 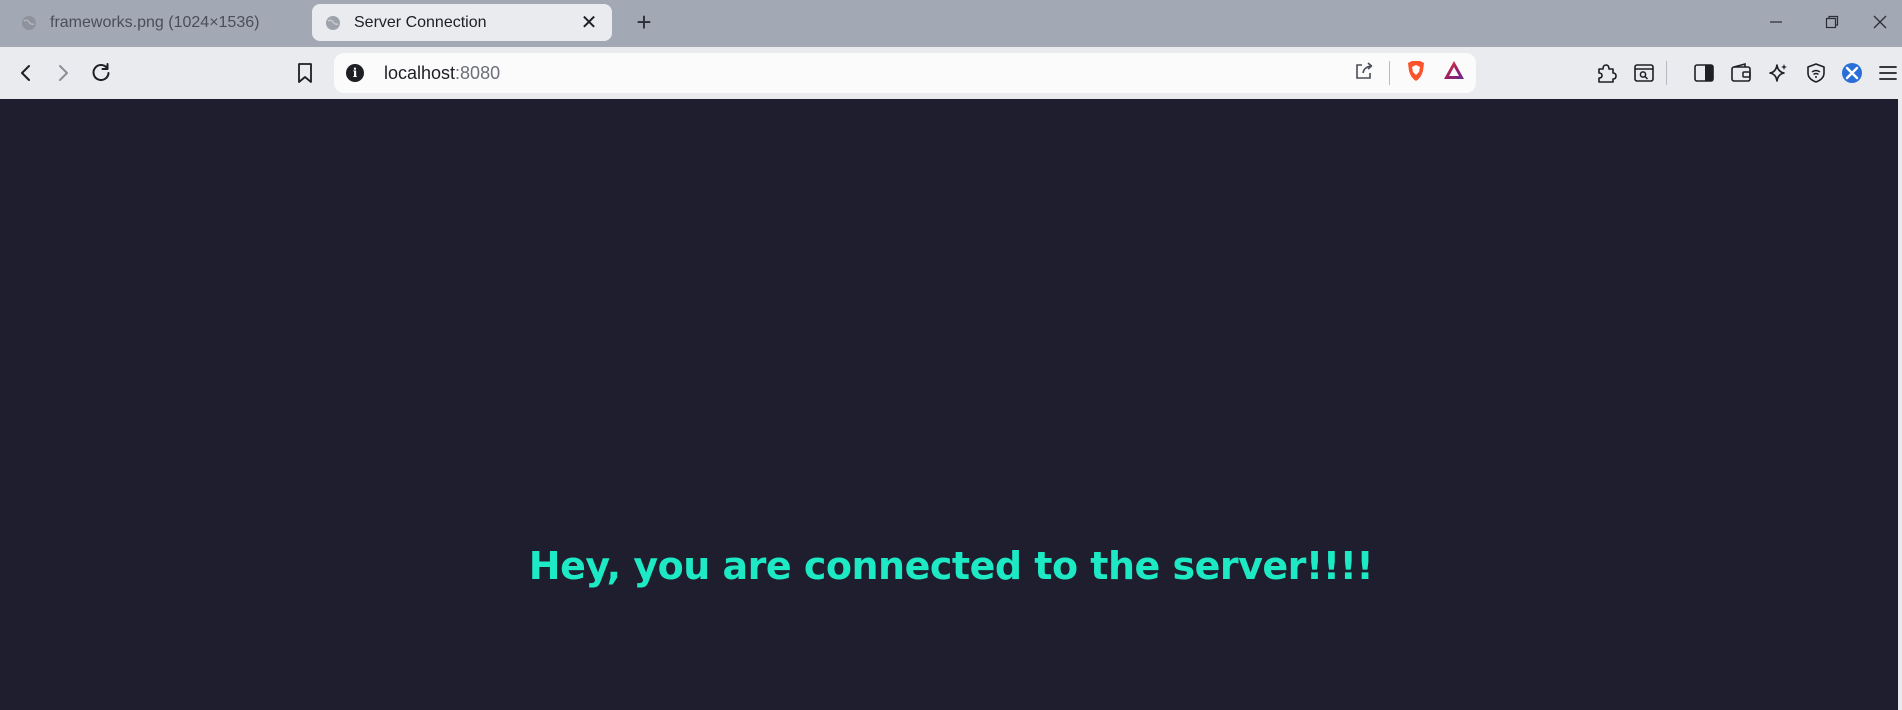 I want to click on menu-button, so click(x=1887, y=73).